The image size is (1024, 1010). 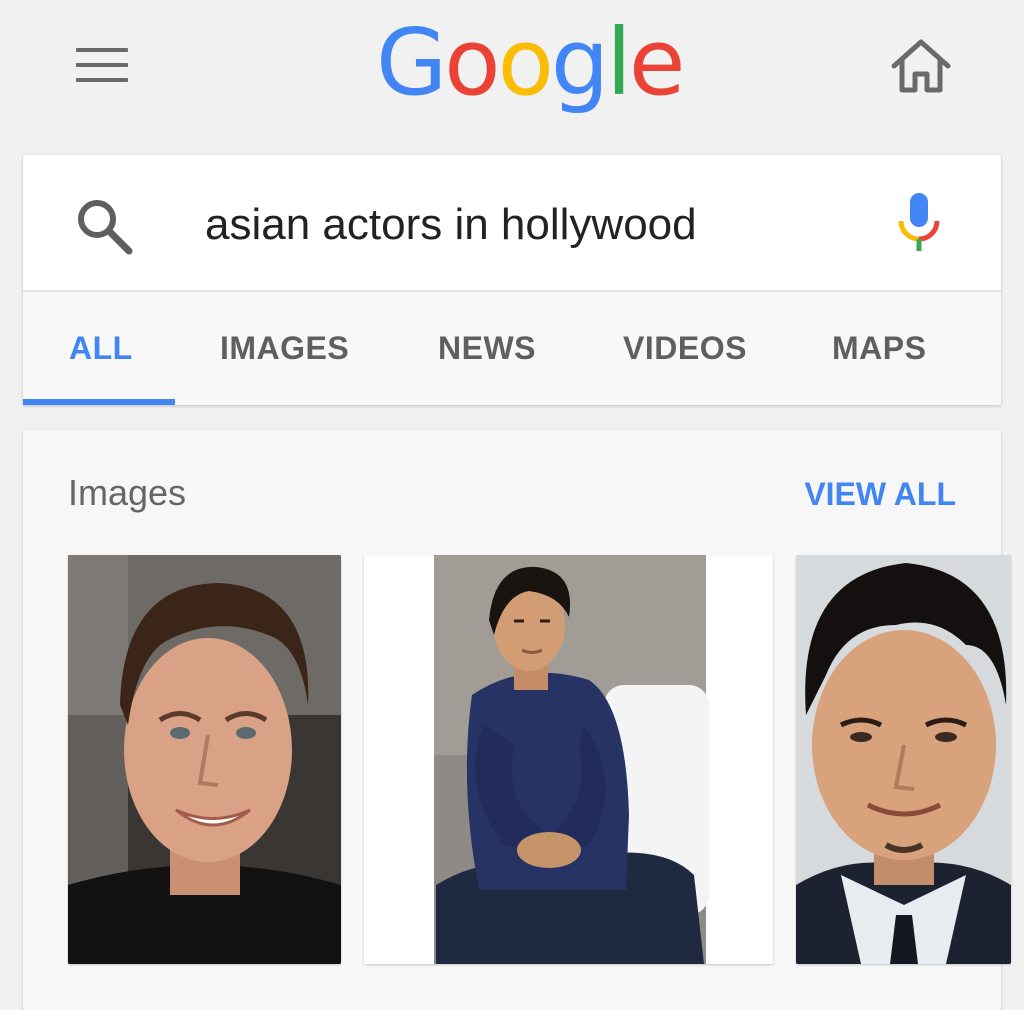 What do you see at coordinates (487, 348) in the screenshot?
I see `tab-news: NEWS` at bounding box center [487, 348].